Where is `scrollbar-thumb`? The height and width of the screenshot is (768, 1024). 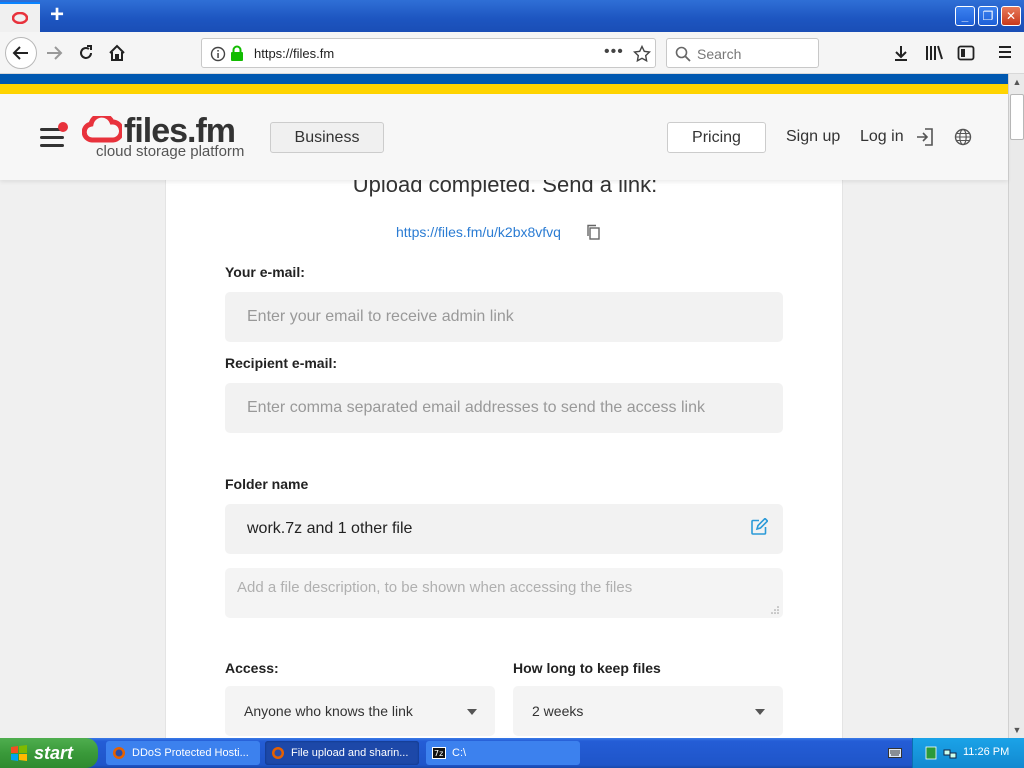
scrollbar-thumb is located at coordinates (1017, 117).